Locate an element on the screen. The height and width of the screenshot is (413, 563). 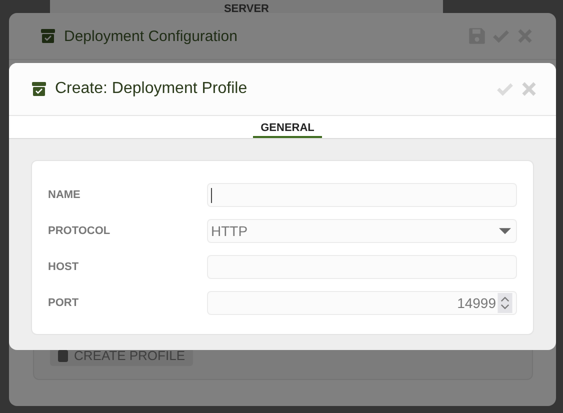
input-field is located at coordinates (362, 195).